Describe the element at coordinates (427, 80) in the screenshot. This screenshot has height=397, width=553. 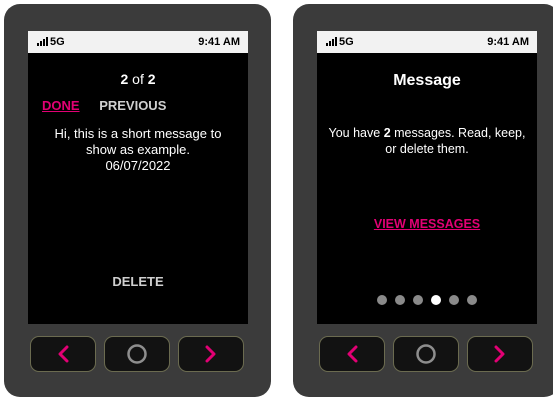
I see `page-title: Message` at that location.